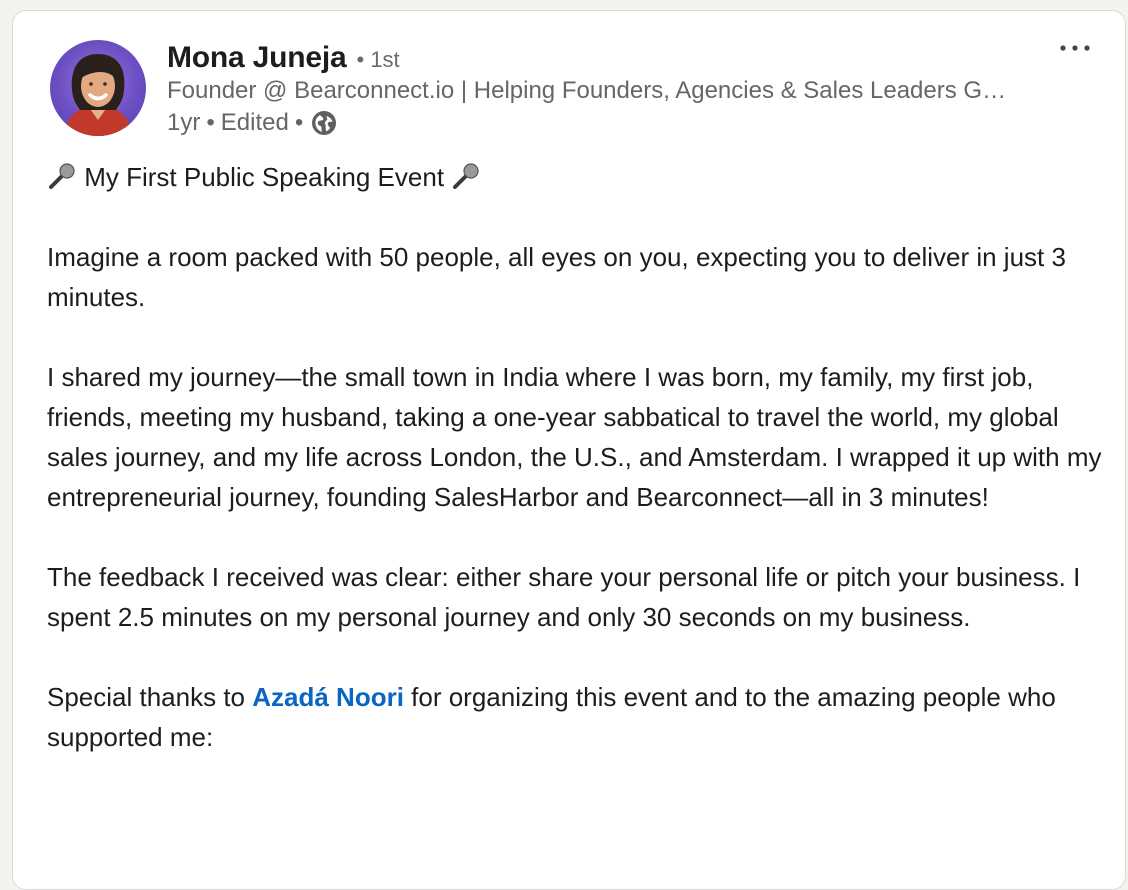 The height and width of the screenshot is (890, 1128). What do you see at coordinates (264, 177) in the screenshot?
I see `post-title: My First Public Speaking Event` at bounding box center [264, 177].